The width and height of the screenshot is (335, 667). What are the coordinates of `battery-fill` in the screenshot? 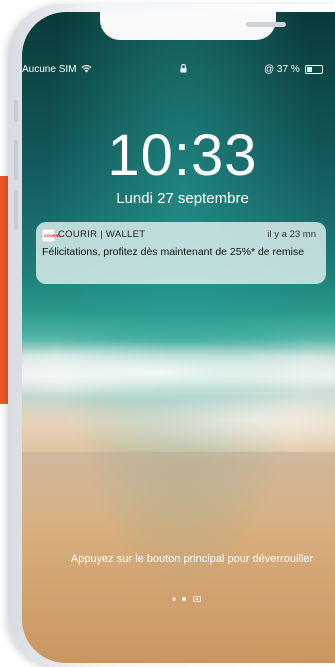 It's located at (309, 69).